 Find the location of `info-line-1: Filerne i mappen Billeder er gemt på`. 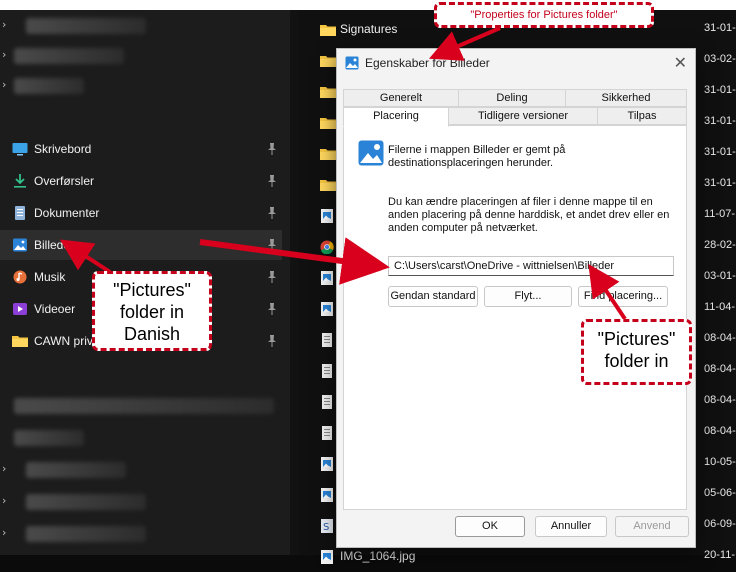

info-line-1: Filerne i mappen Billeder er gemt på is located at coordinates (477, 150).